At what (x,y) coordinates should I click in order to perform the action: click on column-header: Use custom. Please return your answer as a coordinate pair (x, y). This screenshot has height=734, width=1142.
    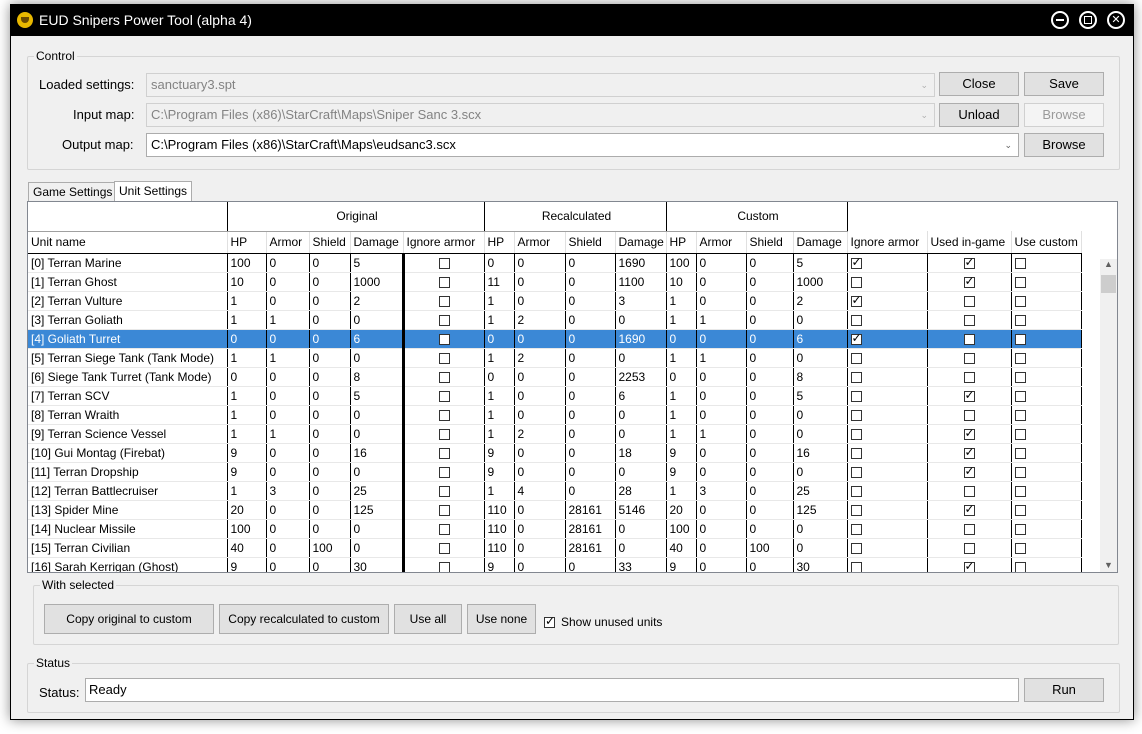
    Looking at the image, I should click on (1046, 242).